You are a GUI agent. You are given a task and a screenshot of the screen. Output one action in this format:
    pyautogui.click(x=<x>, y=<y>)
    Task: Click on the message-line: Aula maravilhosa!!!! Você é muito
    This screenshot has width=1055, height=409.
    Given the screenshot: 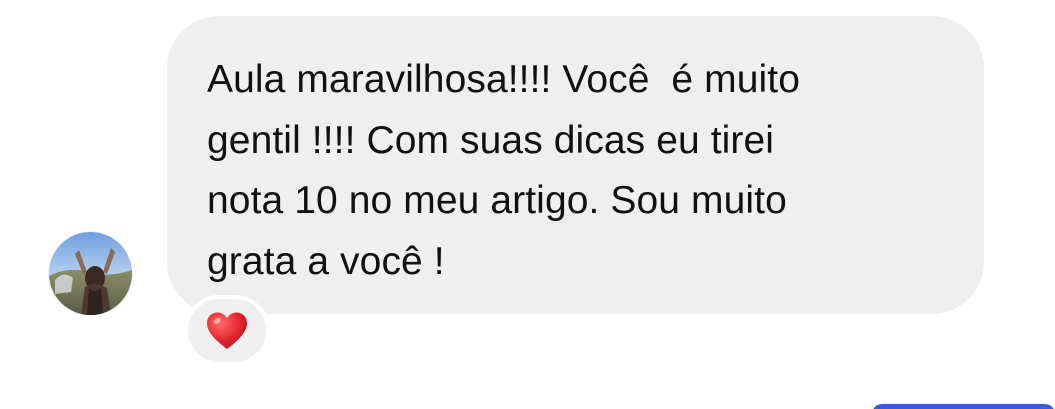 What is the action you would take?
    pyautogui.click(x=504, y=79)
    